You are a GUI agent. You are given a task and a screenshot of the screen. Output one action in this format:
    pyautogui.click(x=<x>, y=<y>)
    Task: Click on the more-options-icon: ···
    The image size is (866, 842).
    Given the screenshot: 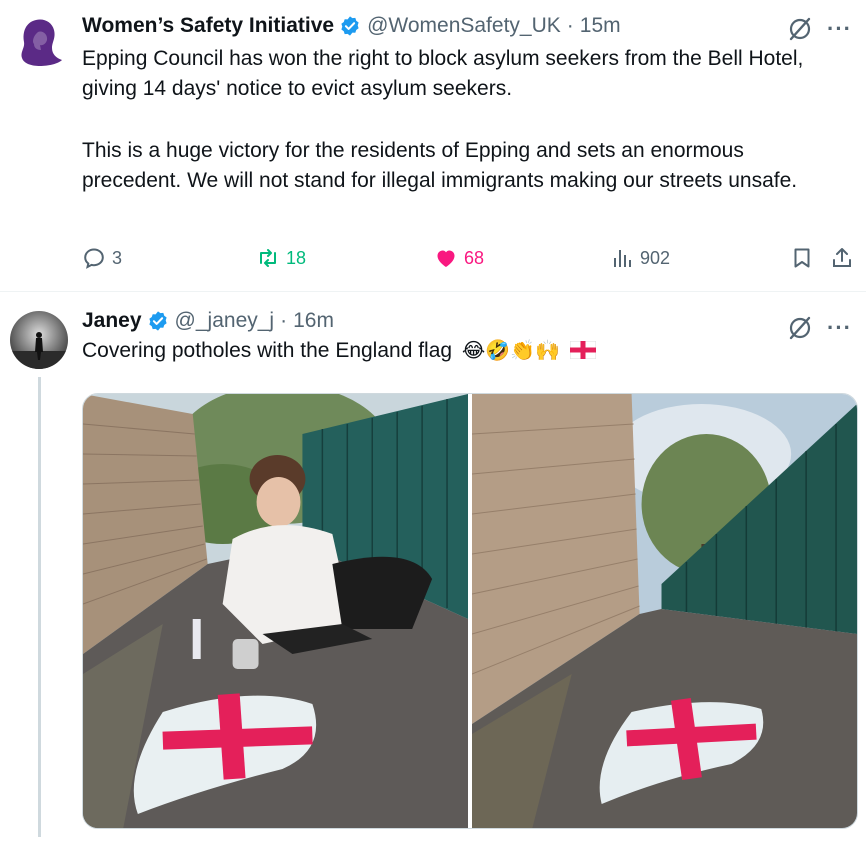 What is the action you would take?
    pyautogui.click(x=839, y=29)
    